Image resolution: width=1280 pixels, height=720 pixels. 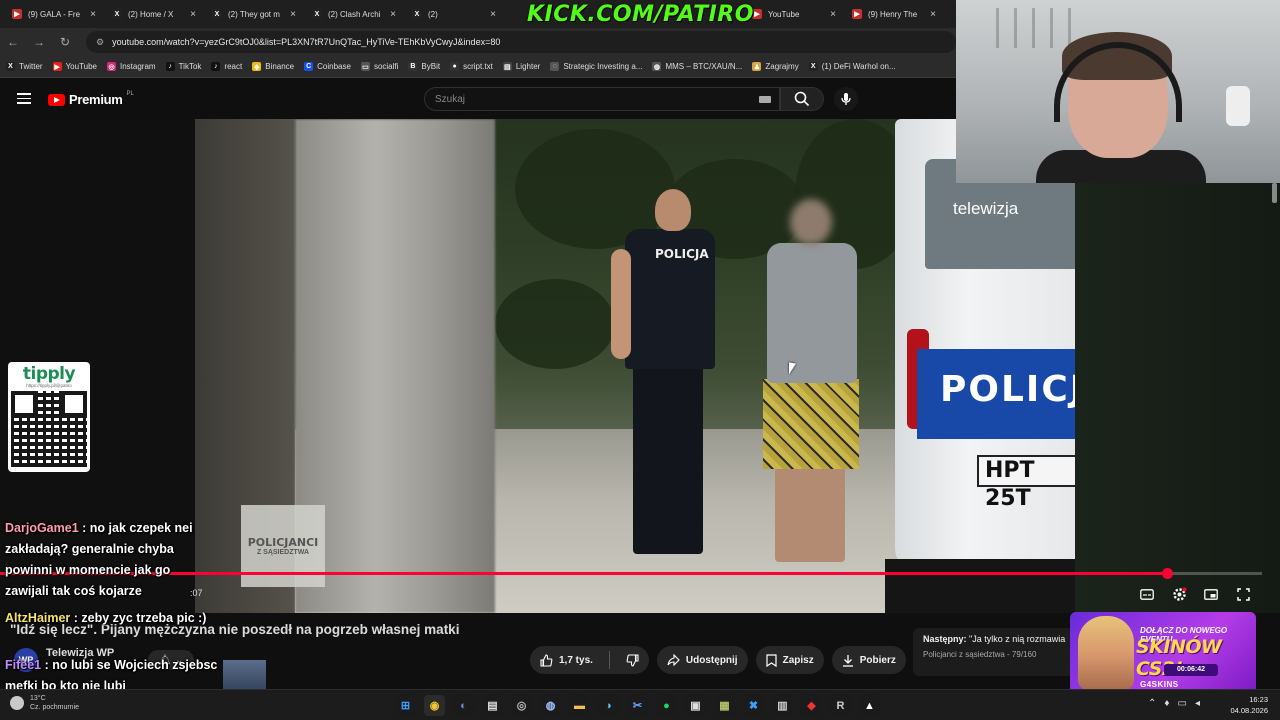 I want to click on steam-icon: ◍, so click(x=550, y=705).